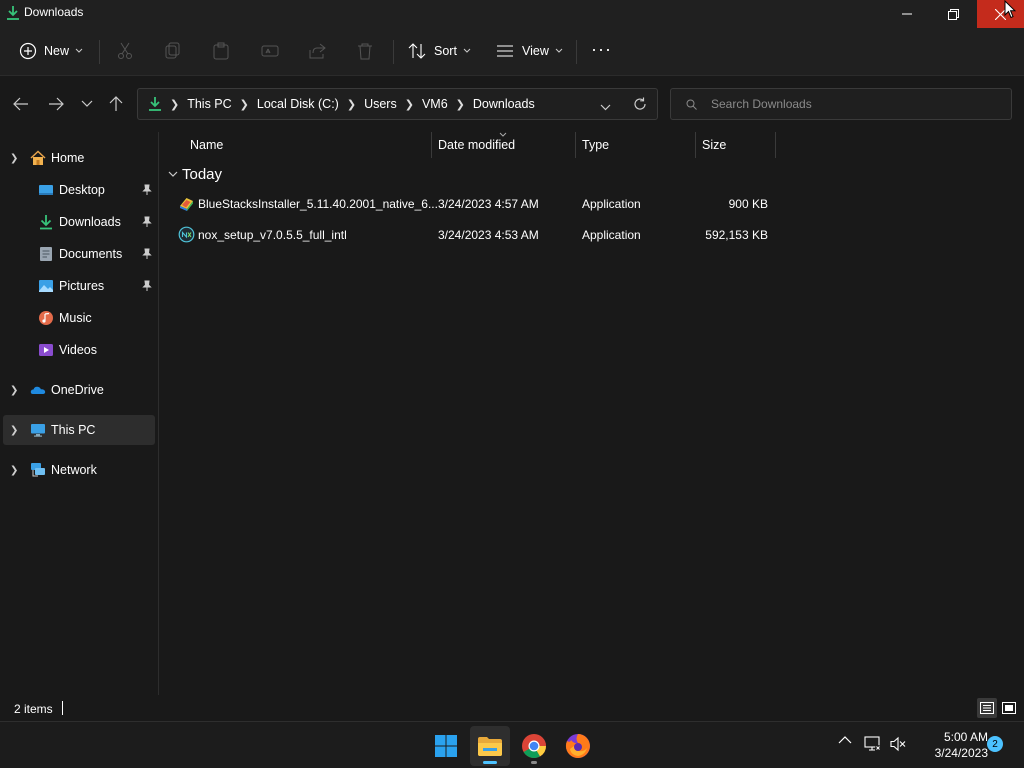  Describe the element at coordinates (79, 286) in the screenshot. I see `sidebar-item-pictures: Pictures` at that location.